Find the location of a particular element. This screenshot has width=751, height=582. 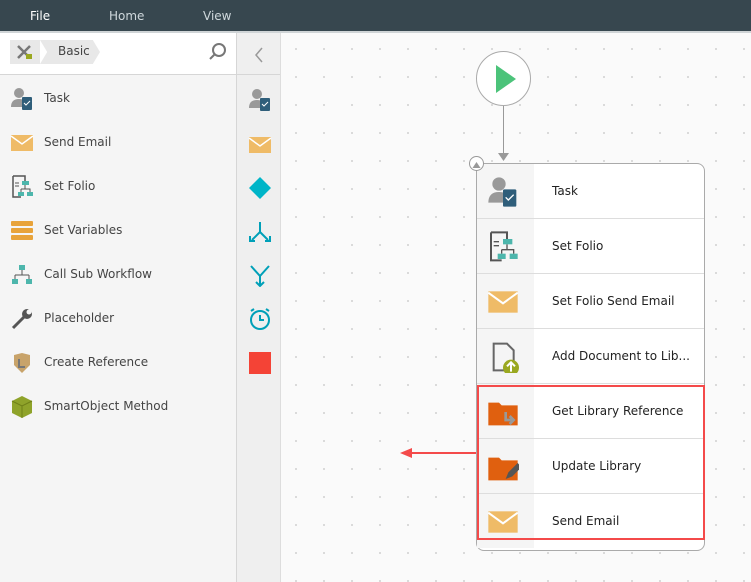

step-row: Task is located at coordinates (590, 191).